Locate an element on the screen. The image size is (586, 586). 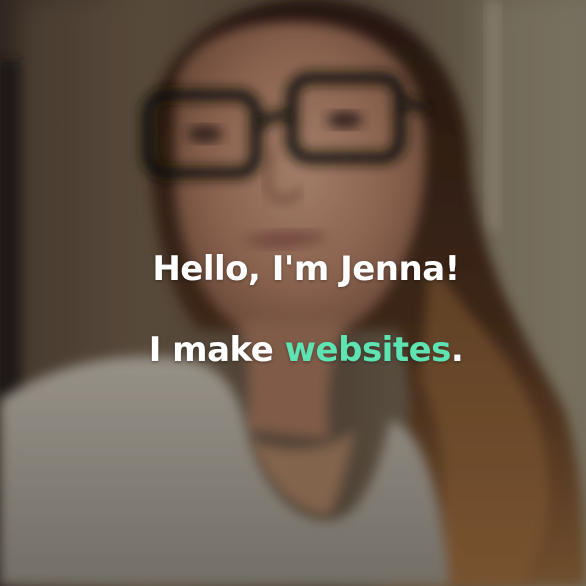
tagline-suffix: . is located at coordinates (457, 350).